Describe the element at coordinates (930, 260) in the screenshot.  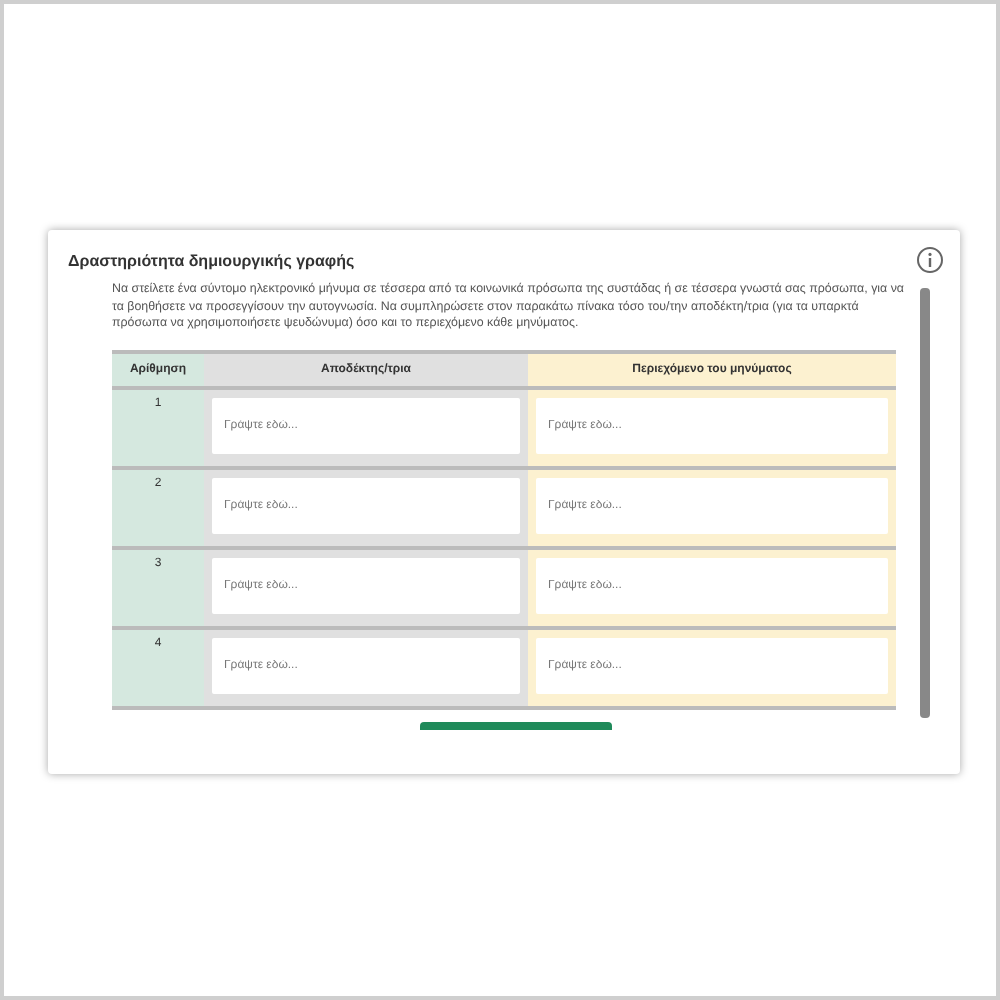
I see `info-icon` at that location.